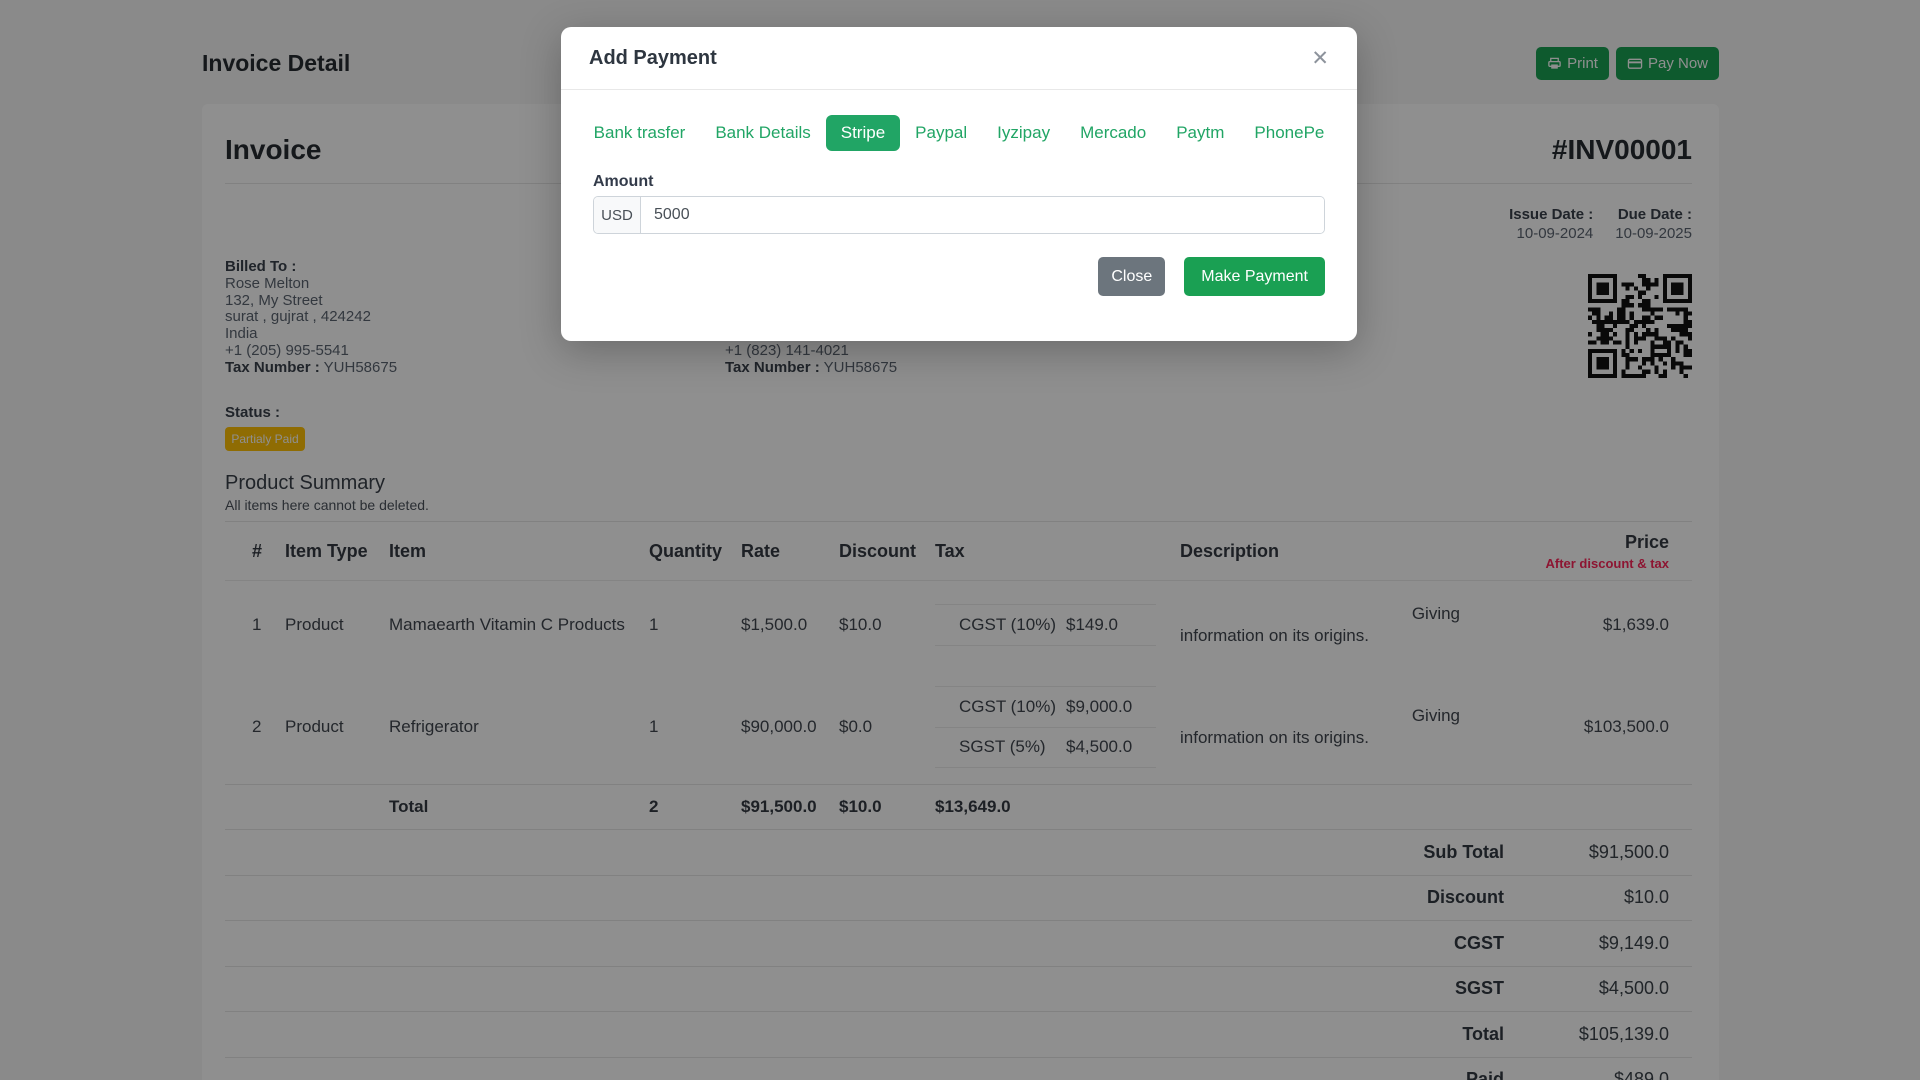 The image size is (1920, 1080). Describe the element at coordinates (1132, 276) in the screenshot. I see `close-button: Close` at that location.